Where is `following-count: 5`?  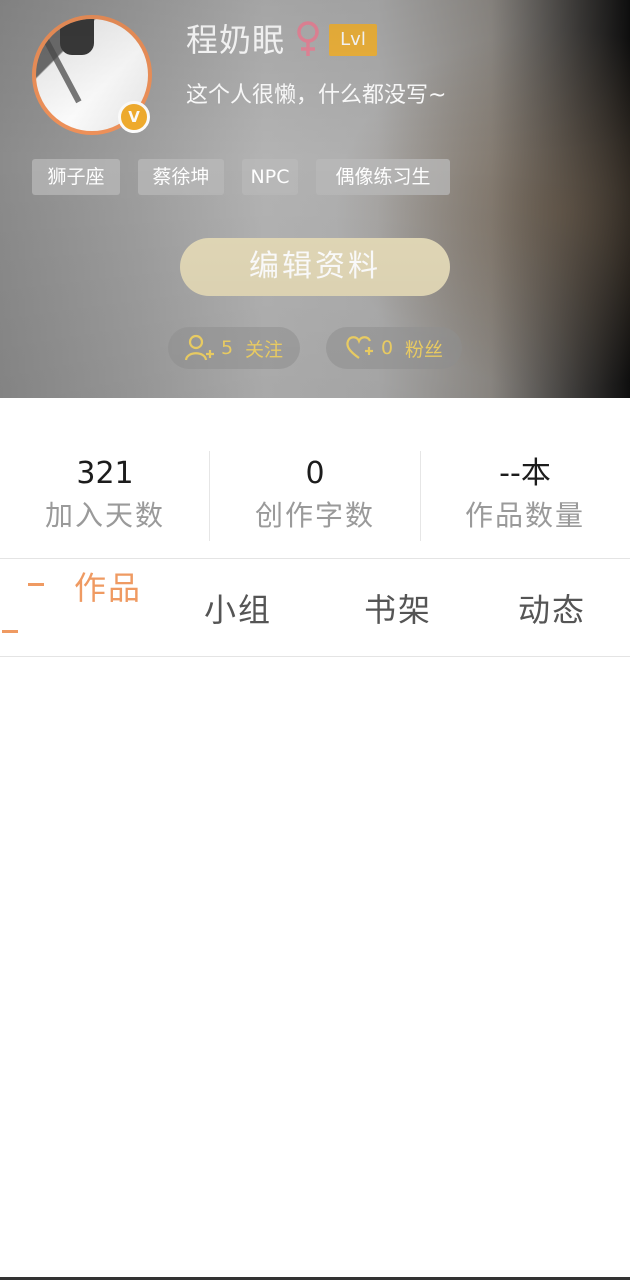 following-count: 5 is located at coordinates (227, 348).